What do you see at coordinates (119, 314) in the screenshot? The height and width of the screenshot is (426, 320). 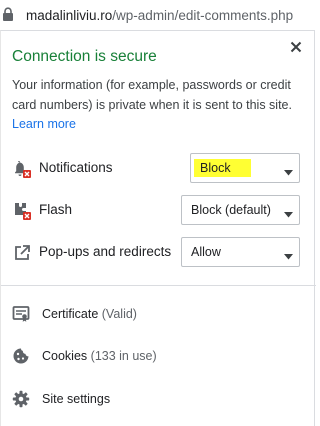 I see `certificate-status: (Valid)` at bounding box center [119, 314].